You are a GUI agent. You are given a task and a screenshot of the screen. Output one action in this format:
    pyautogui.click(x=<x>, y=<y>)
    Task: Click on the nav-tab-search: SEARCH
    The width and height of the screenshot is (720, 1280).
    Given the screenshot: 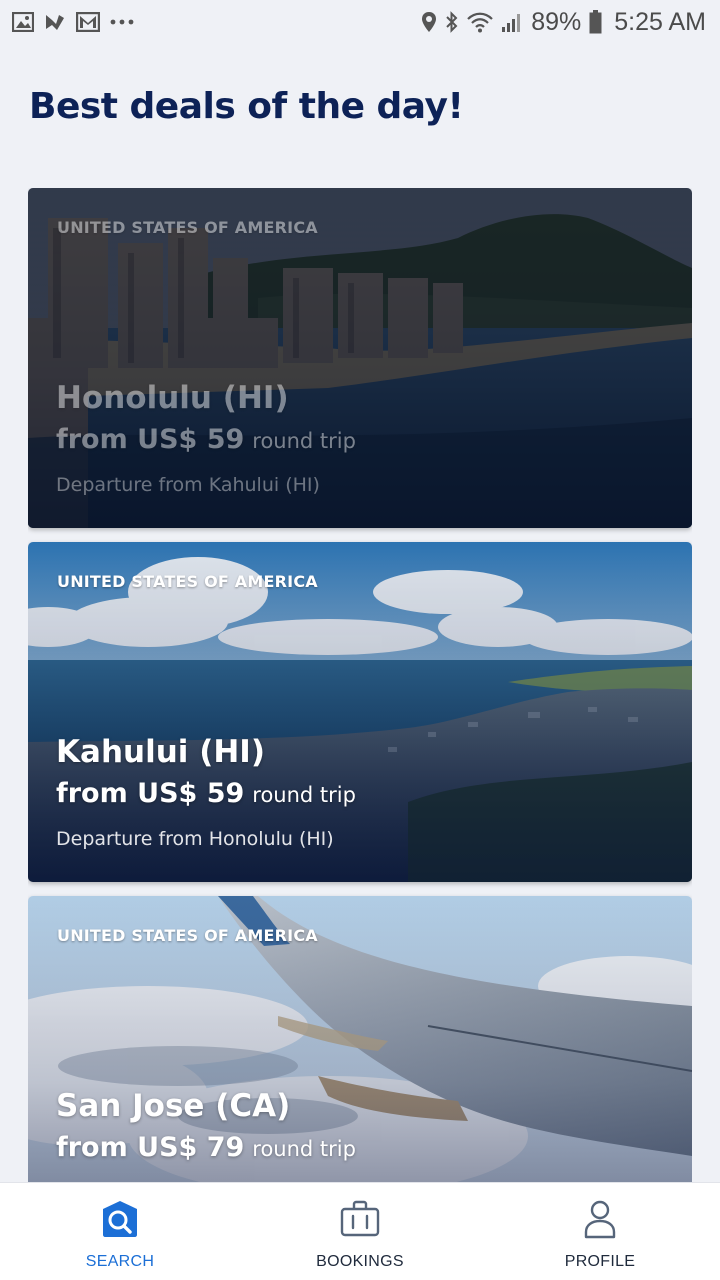 What is the action you would take?
    pyautogui.click(x=120, y=1231)
    